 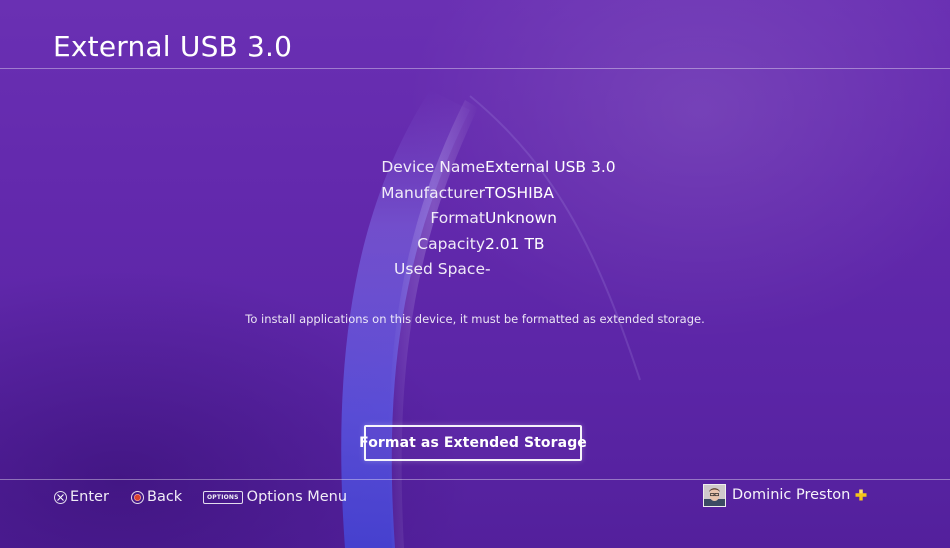 I want to click on header-divider, so click(x=475, y=68).